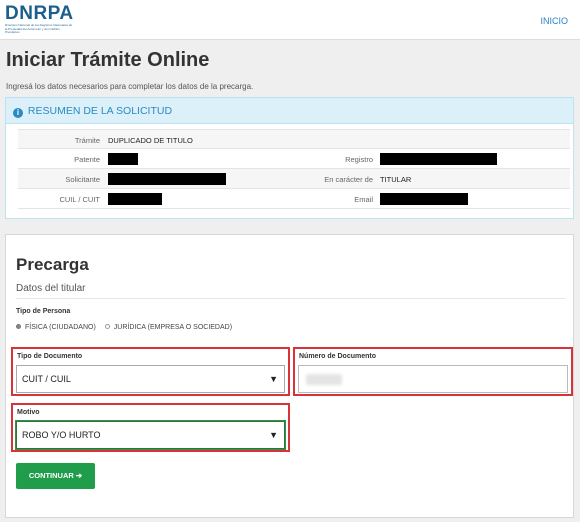 This screenshot has height=522, width=580. I want to click on page-title: Iniciar Trámite Online, so click(108, 60).